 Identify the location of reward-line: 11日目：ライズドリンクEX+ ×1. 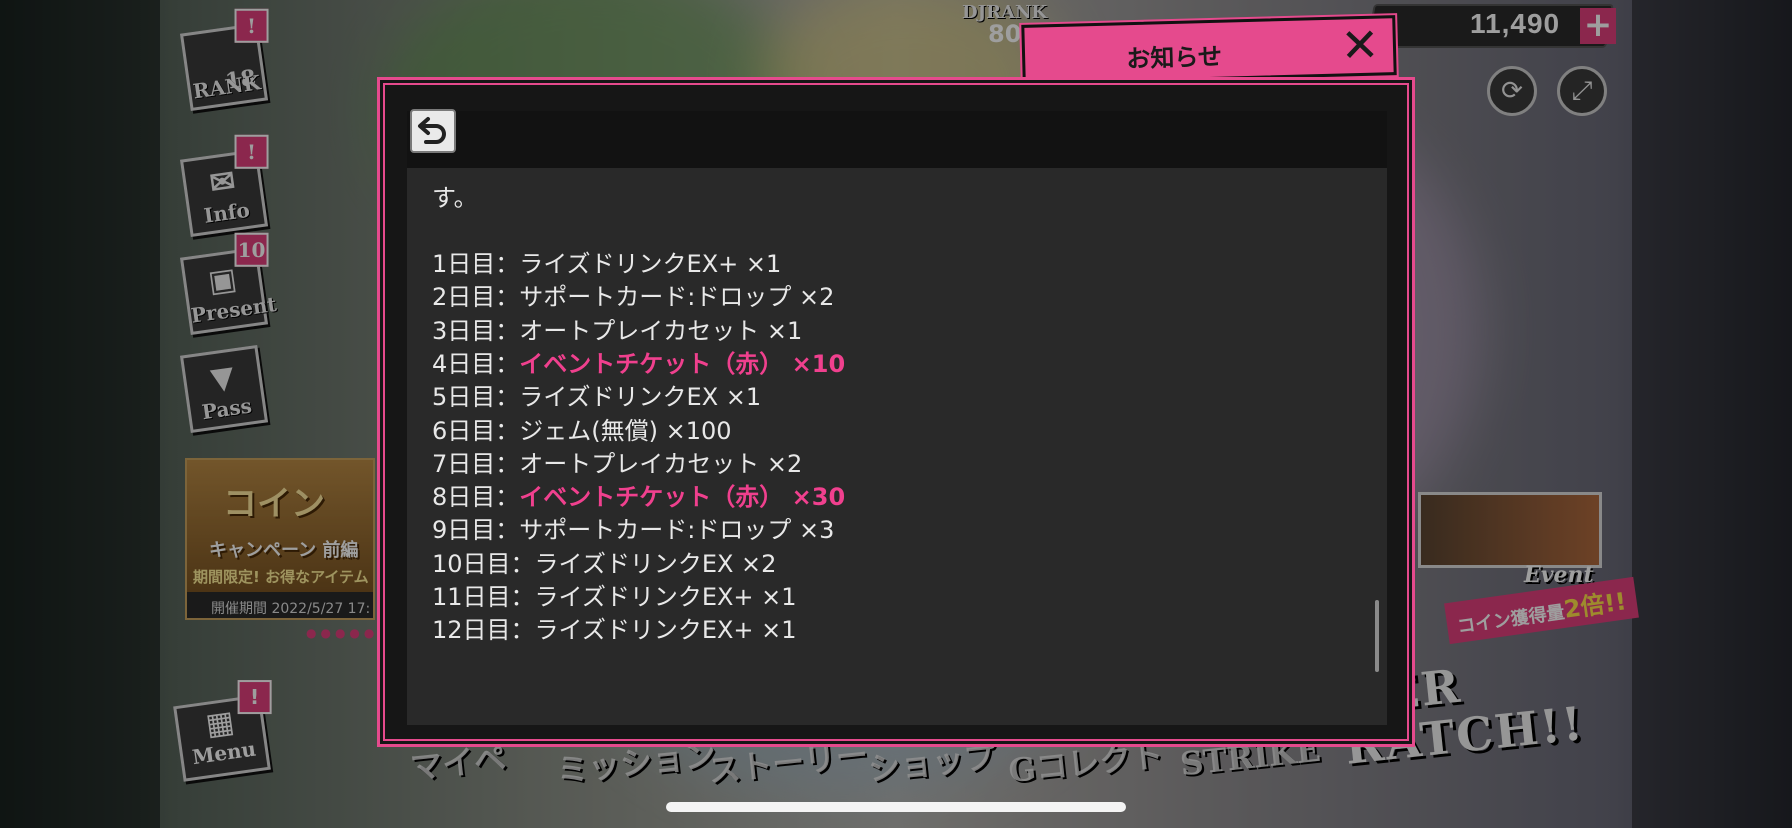
(614, 594).